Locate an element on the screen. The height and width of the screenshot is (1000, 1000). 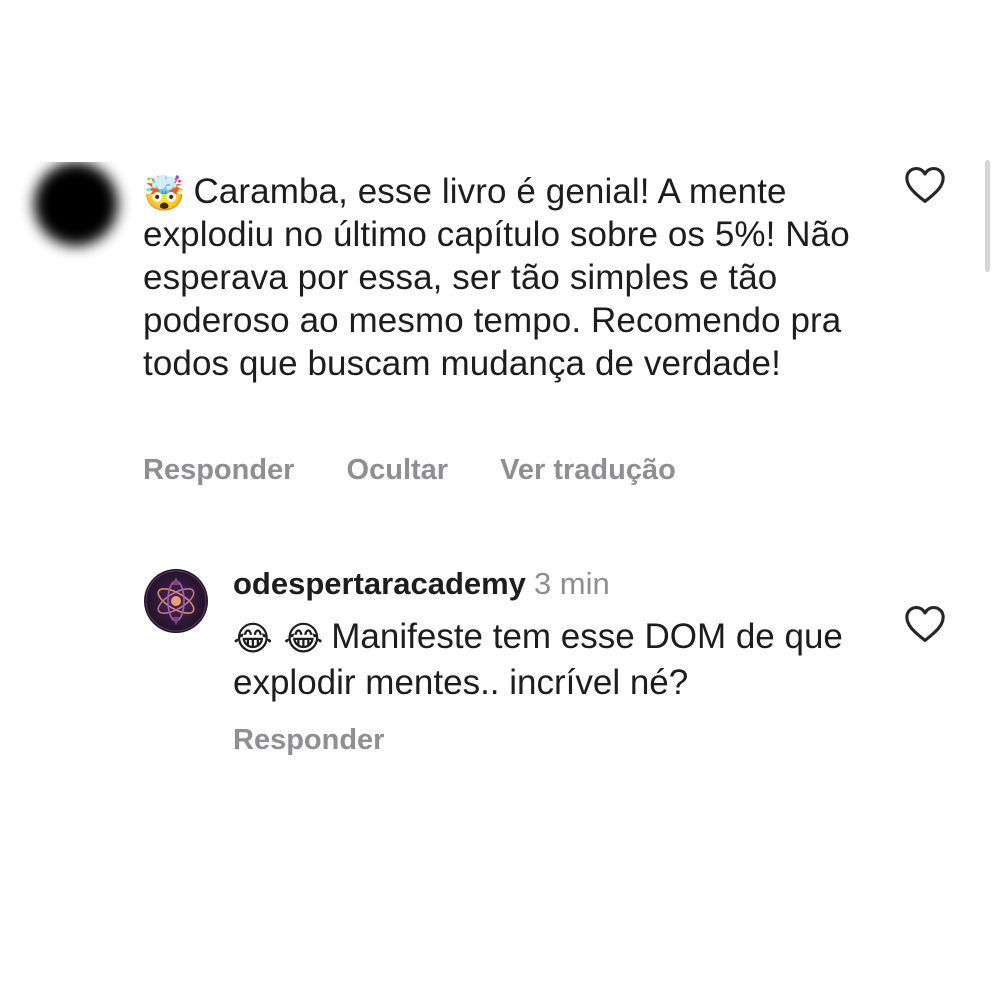
reply-header: odespertaracademy 3 min is located at coordinates (421, 584).